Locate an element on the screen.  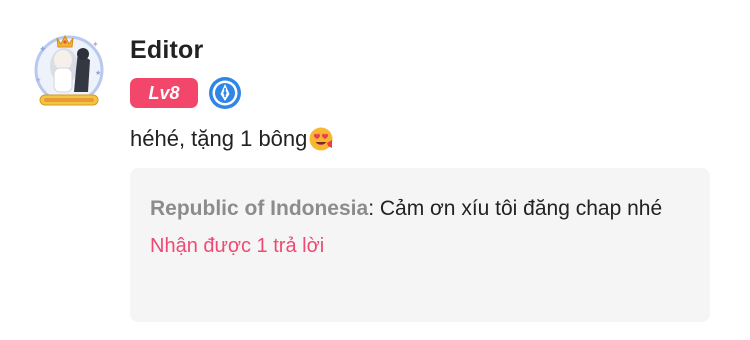
comment-body: héhé, tặng 1 bông is located at coordinates (232, 139).